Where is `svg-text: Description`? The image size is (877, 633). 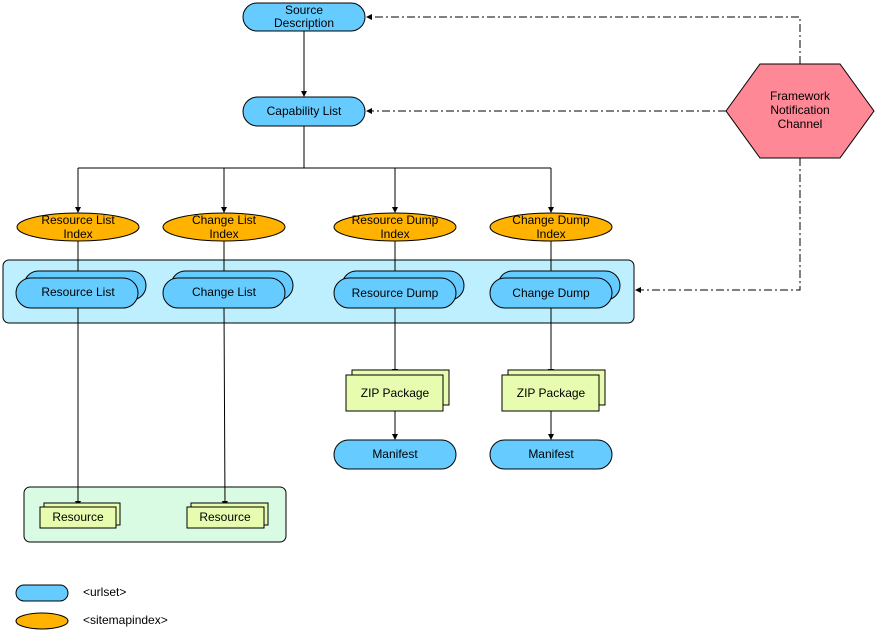 svg-text: Description is located at coordinates (304, 23).